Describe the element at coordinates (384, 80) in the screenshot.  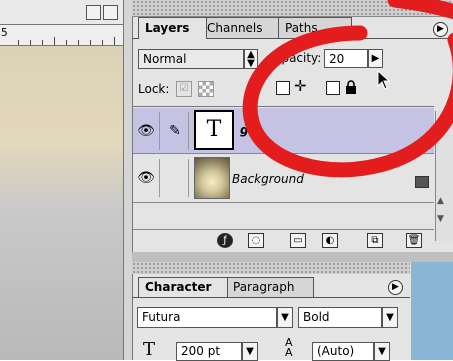
I see `arrow-cursor-icon` at that location.